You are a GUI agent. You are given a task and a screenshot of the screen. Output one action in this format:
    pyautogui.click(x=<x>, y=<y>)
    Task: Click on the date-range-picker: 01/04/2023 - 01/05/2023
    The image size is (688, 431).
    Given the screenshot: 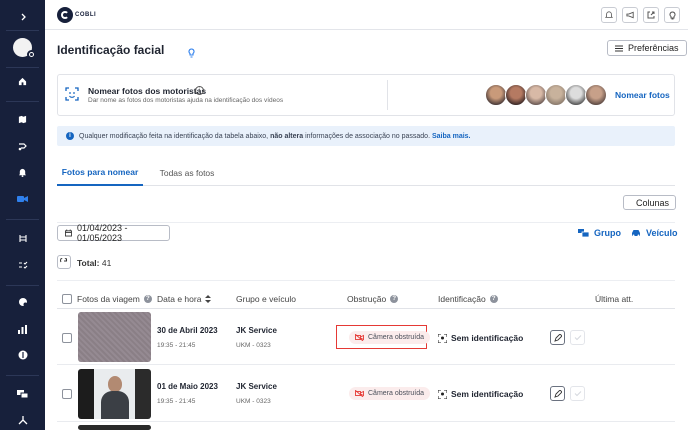 What is the action you would take?
    pyautogui.click(x=113, y=233)
    